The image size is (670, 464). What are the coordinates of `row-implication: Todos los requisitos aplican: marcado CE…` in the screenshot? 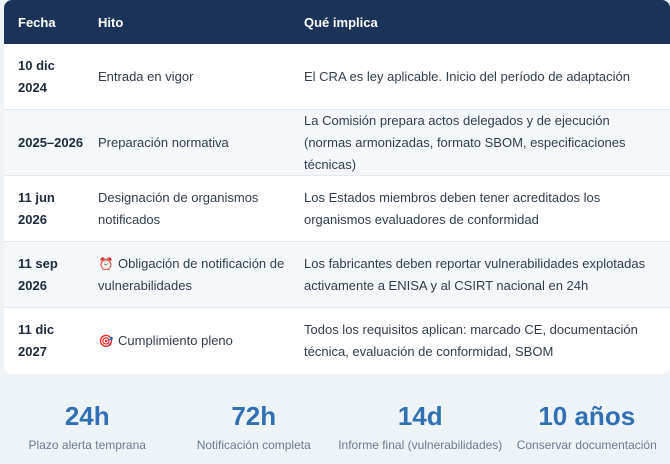 It's located at (471, 340).